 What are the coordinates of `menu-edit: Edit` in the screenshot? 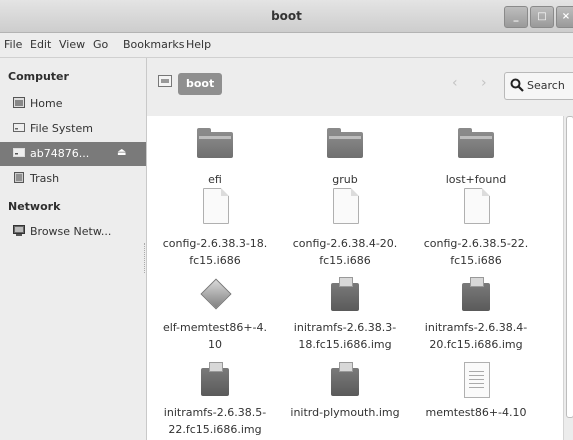 It's located at (40, 44).